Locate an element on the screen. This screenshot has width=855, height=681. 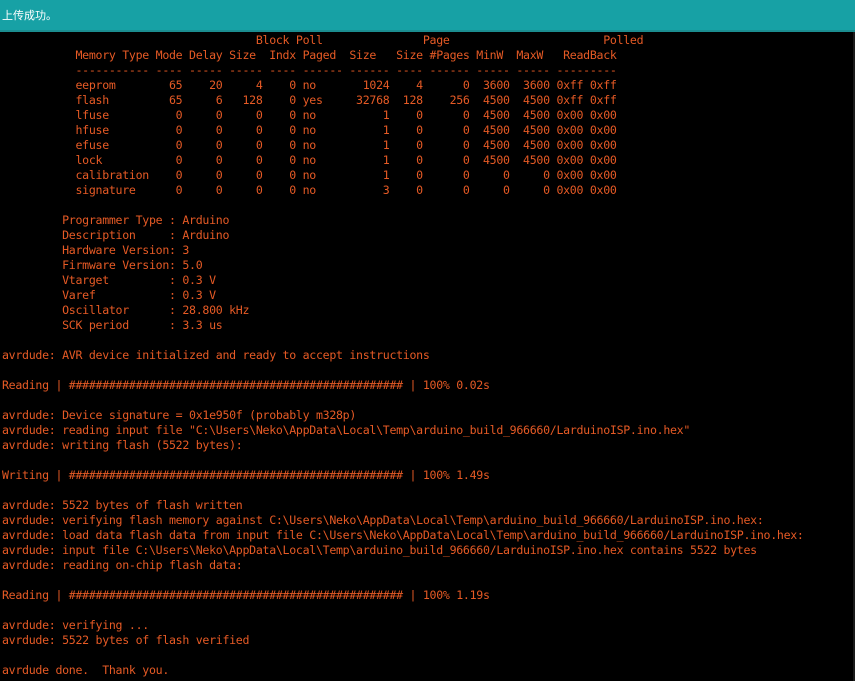
console-line: signature 0 0 0 0 no 3 0 0 0 0 0x00 0x00 is located at coordinates (309, 190).